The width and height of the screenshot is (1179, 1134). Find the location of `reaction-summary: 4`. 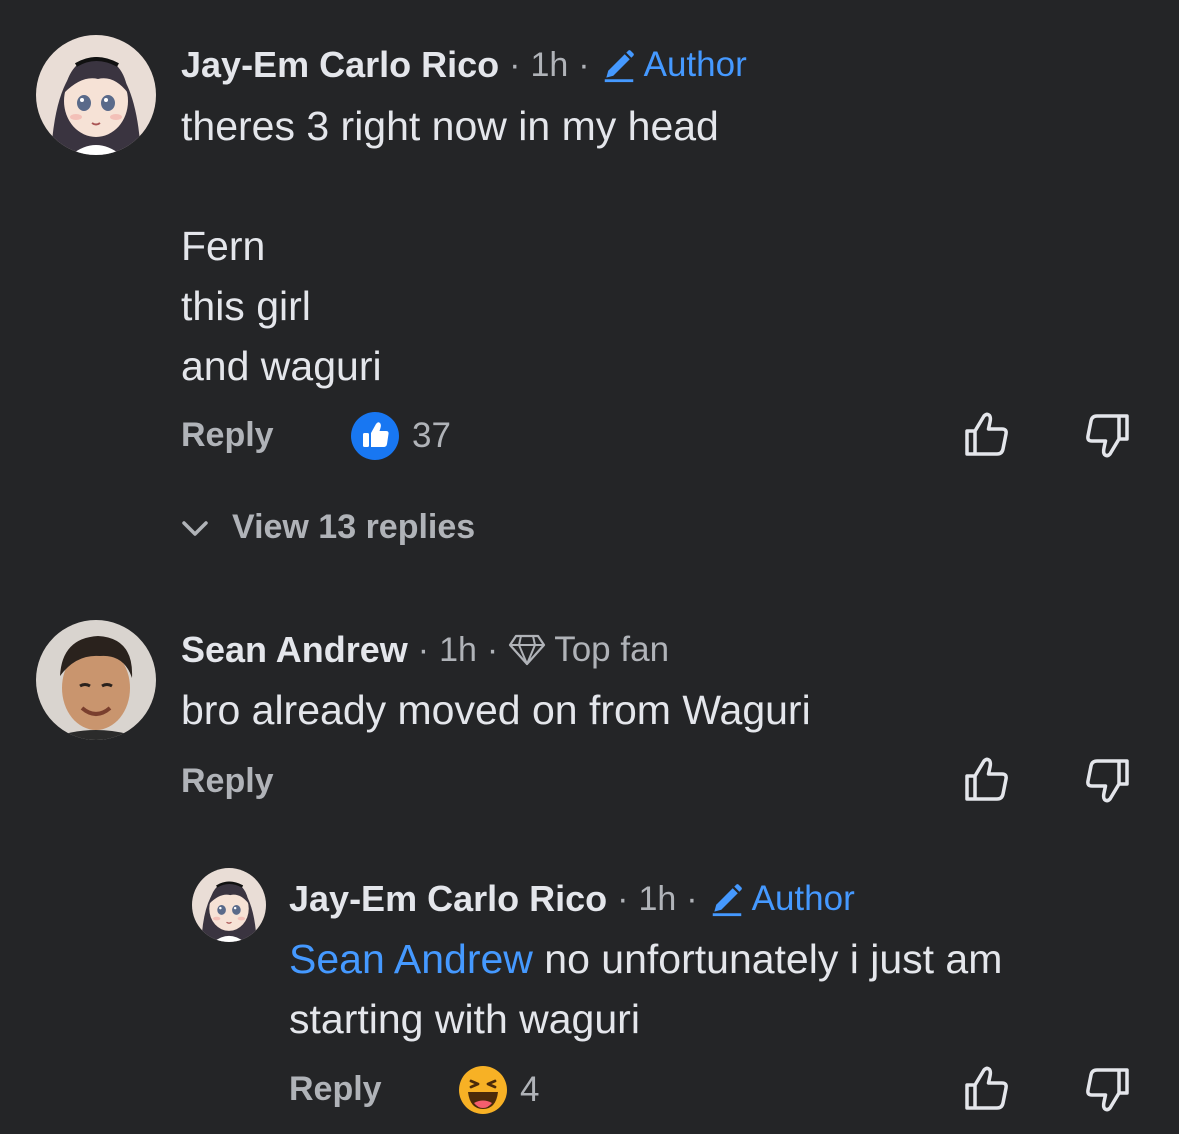

reaction-summary: 4 is located at coordinates (498, 1090).